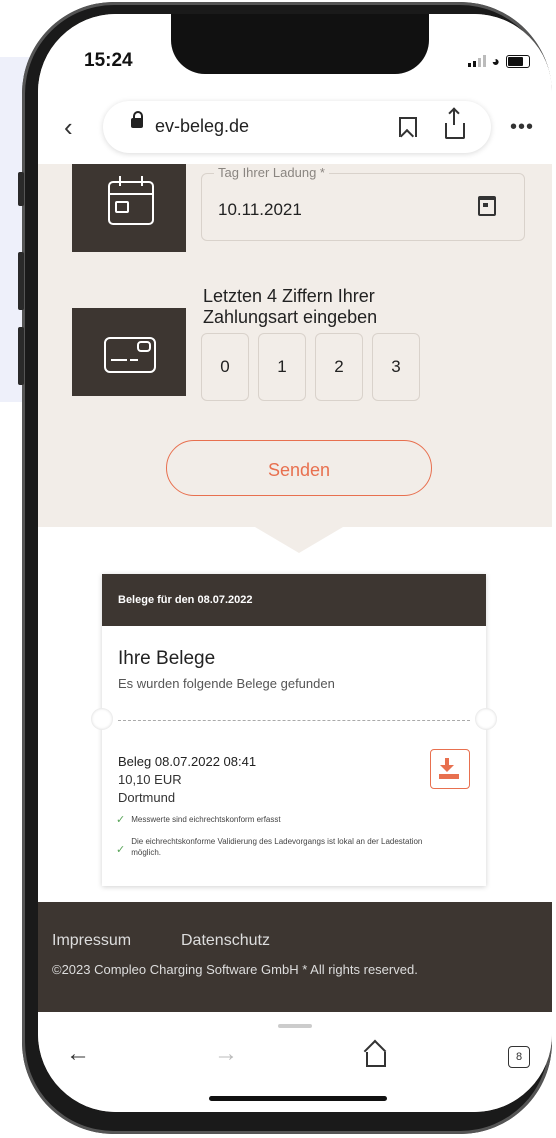 Image resolution: width=556 pixels, height=1138 pixels. Describe the element at coordinates (519, 1057) in the screenshot. I see `tab-count-button: 8` at that location.